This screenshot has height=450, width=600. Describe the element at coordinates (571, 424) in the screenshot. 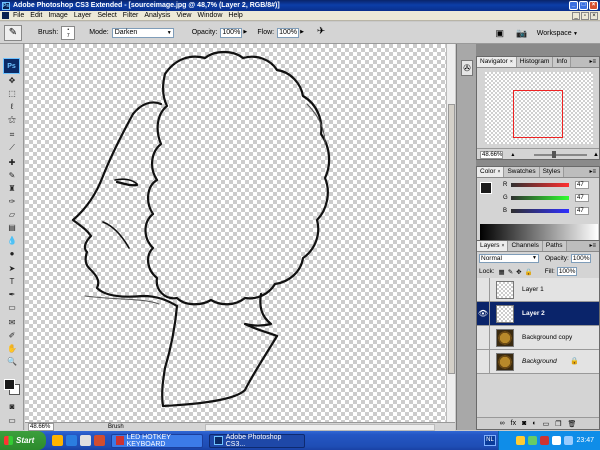

I see `delete-layer-icon: 🗑` at that location.